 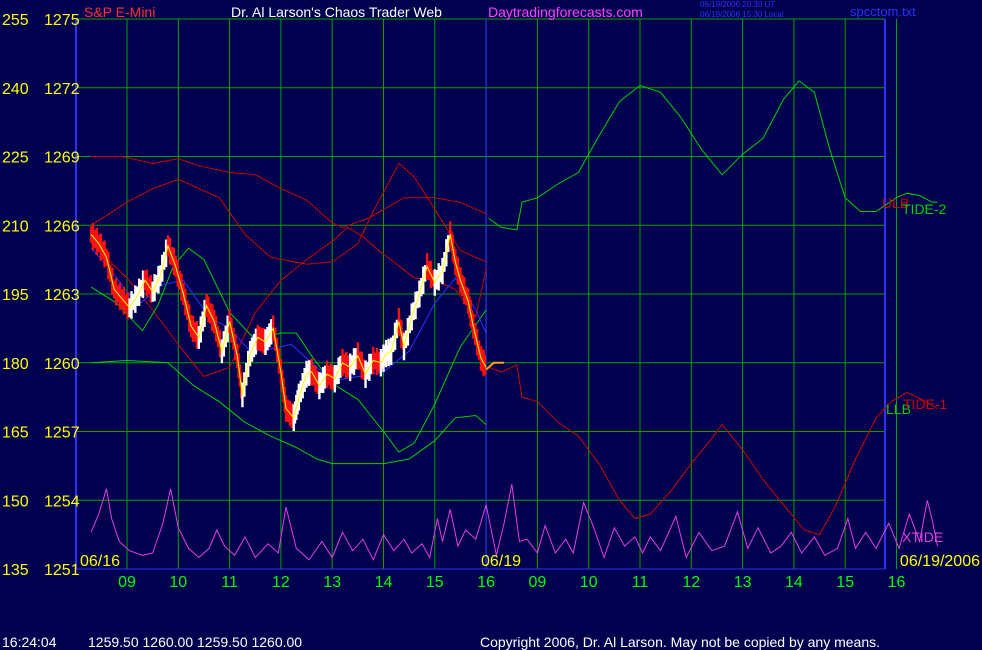 I want to click on site-link: Daytradingforecasts.com, so click(x=565, y=12).